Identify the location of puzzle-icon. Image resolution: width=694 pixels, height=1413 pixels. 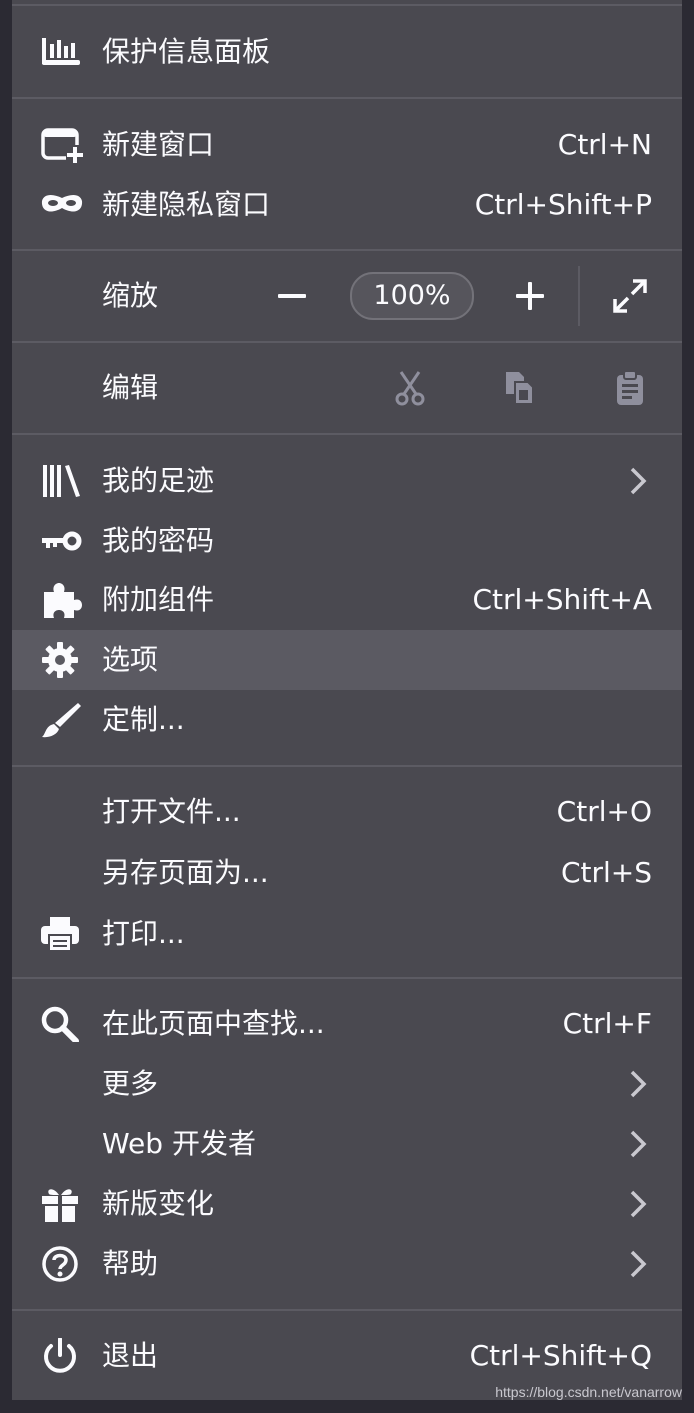
(62, 600).